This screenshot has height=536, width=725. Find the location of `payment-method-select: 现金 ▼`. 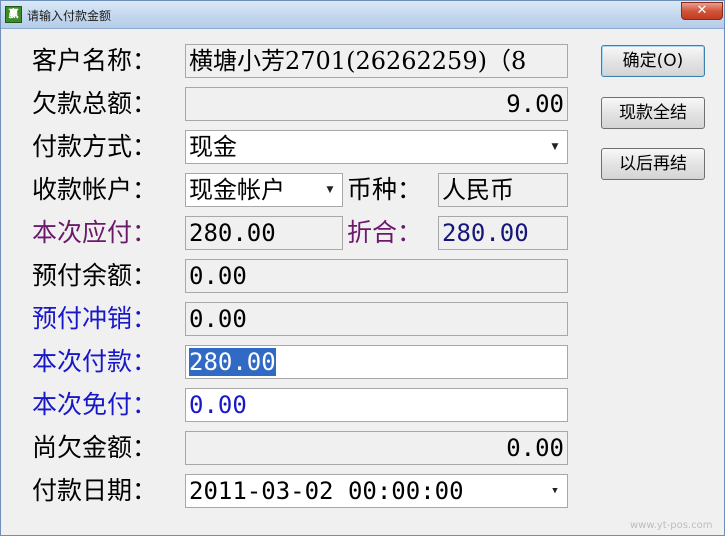

payment-method-select: 现金 ▼ is located at coordinates (376, 147).